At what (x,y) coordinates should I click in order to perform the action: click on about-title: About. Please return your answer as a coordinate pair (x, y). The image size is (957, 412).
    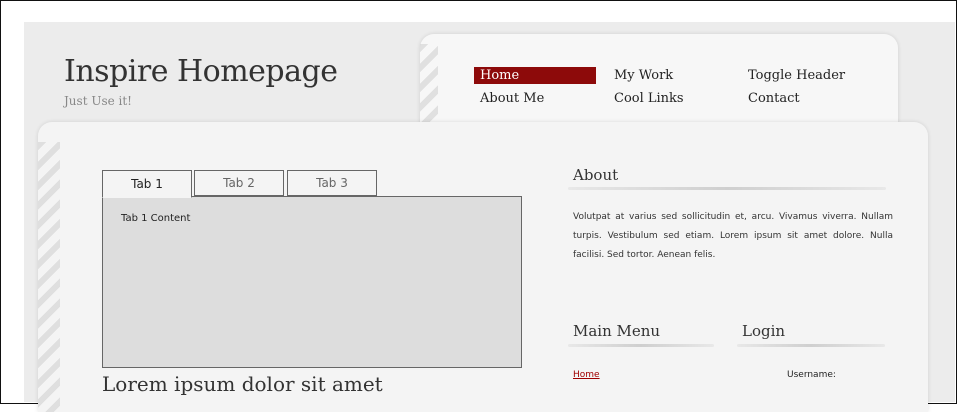
    Looking at the image, I should click on (596, 175).